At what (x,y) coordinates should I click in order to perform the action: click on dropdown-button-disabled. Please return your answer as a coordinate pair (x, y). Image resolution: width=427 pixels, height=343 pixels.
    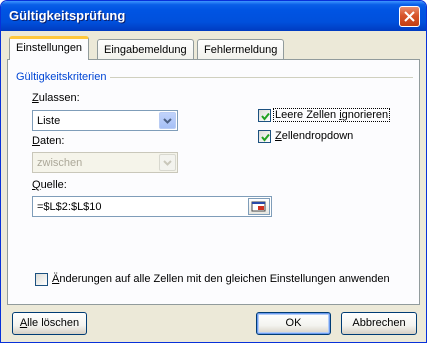
    Looking at the image, I should click on (167, 162).